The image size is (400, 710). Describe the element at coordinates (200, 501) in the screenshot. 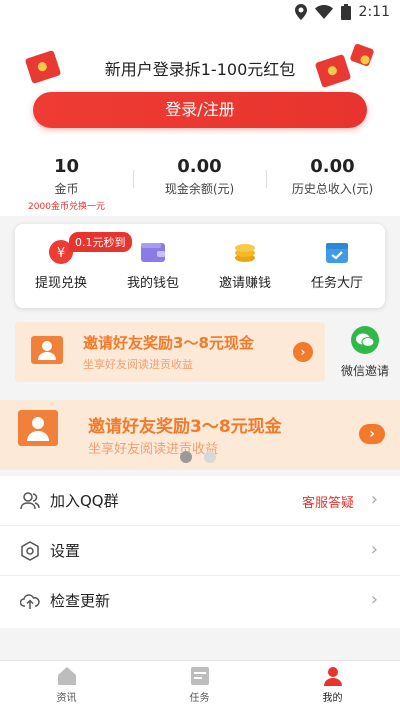

I see `menu-item-qq-group: 加入QQ群 客服答疑 ›` at that location.